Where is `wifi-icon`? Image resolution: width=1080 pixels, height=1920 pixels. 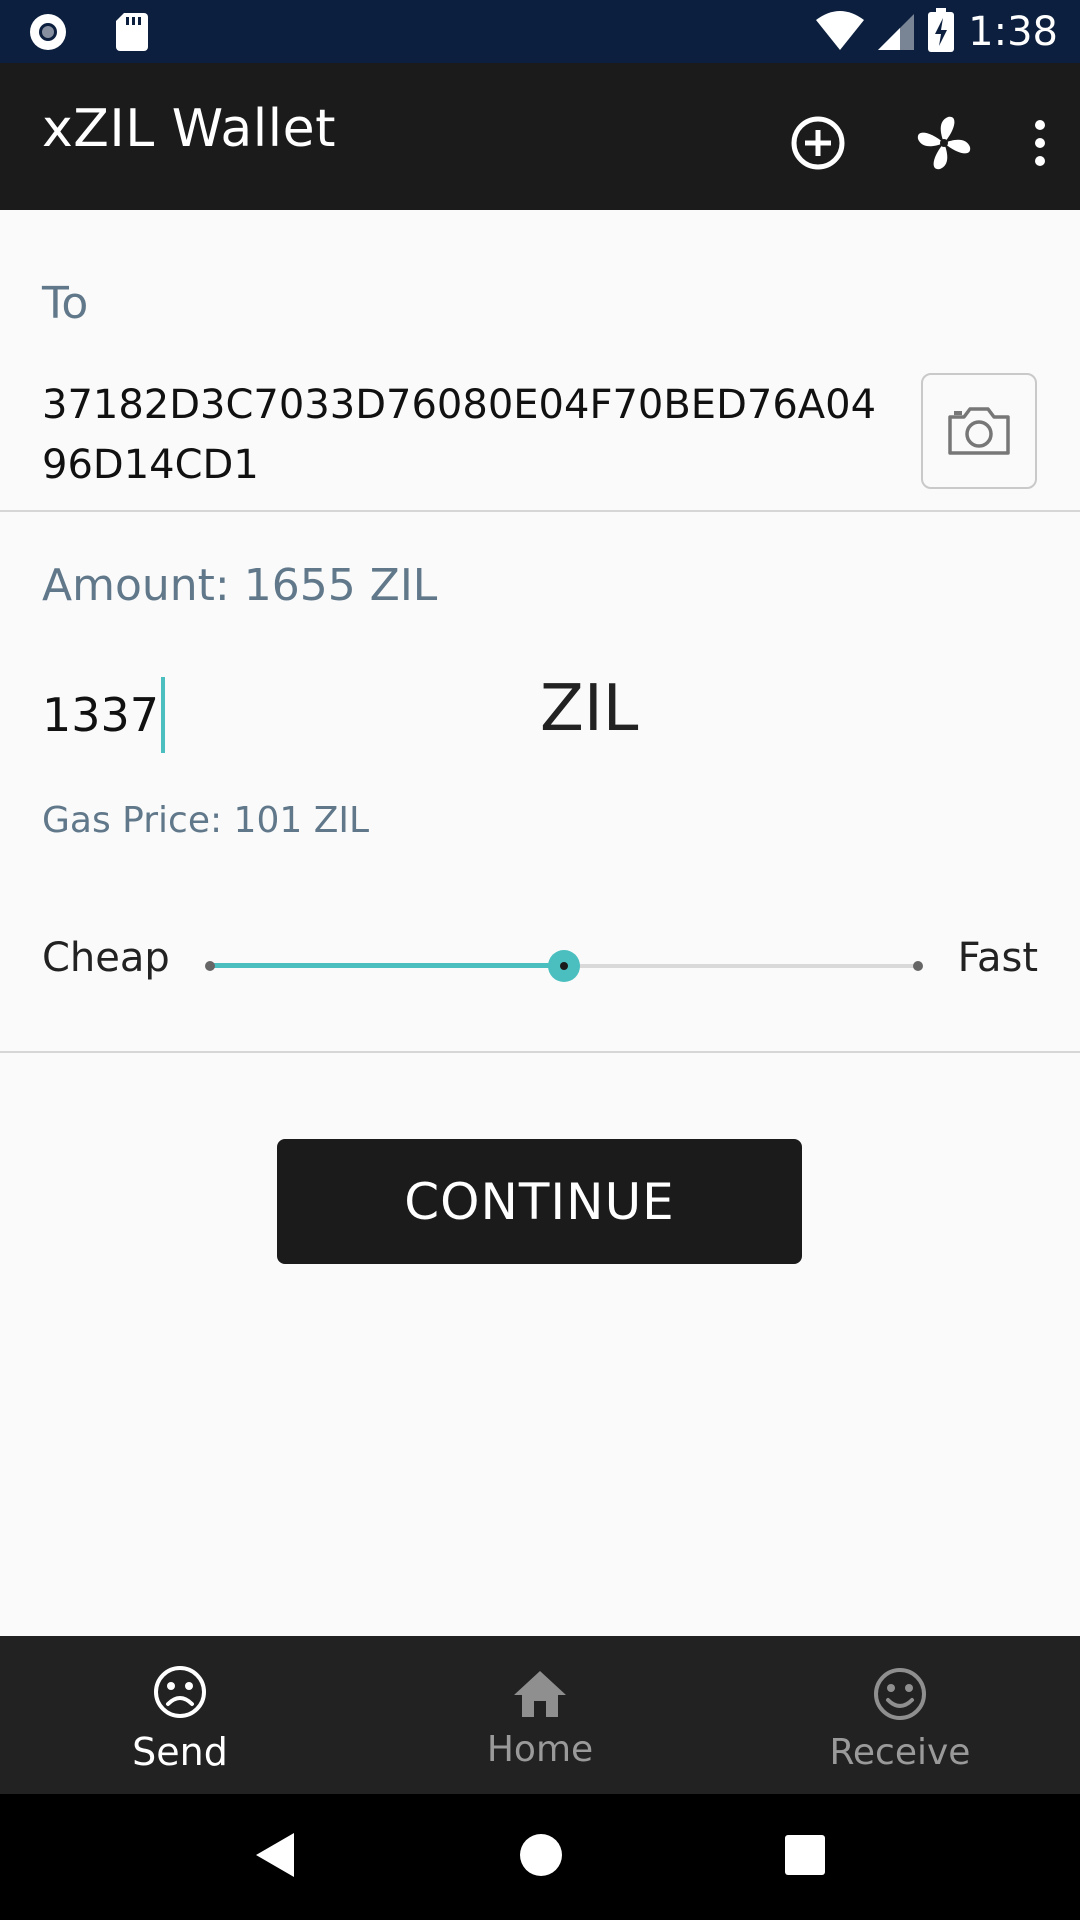 wifi-icon is located at coordinates (840, 32).